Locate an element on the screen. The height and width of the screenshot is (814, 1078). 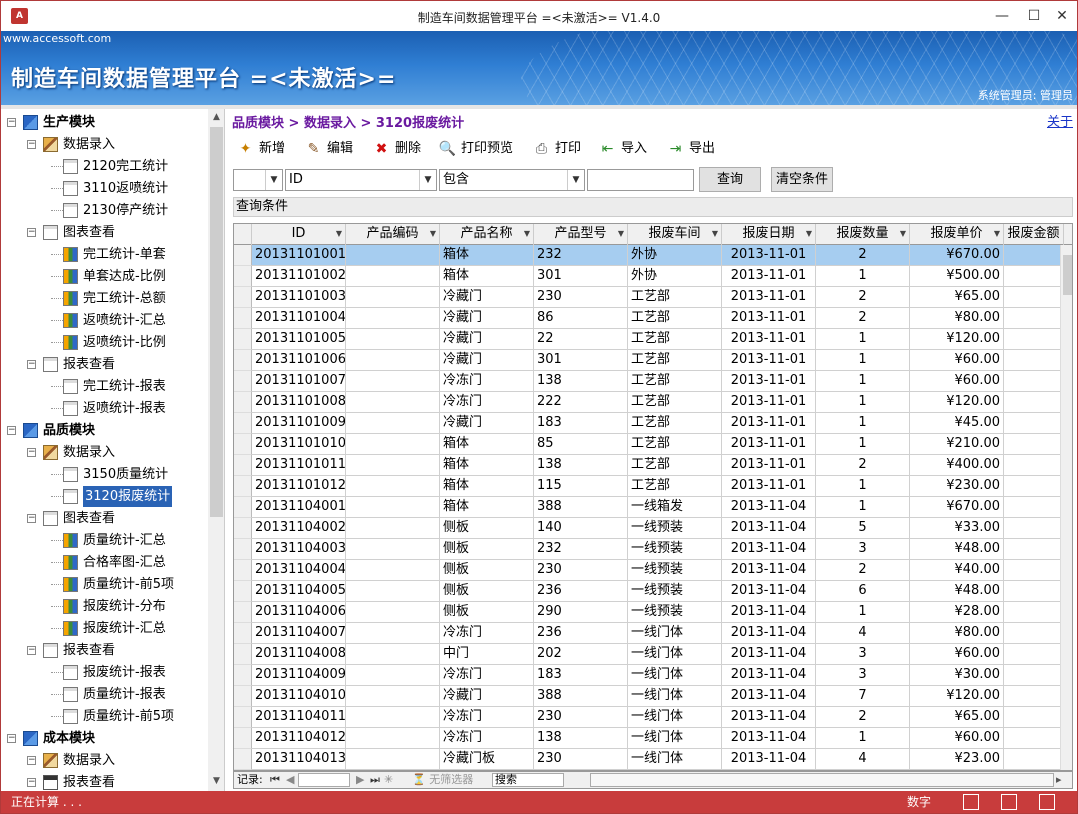
tree-item: 单套达成-比例 is located at coordinates (103, 276).